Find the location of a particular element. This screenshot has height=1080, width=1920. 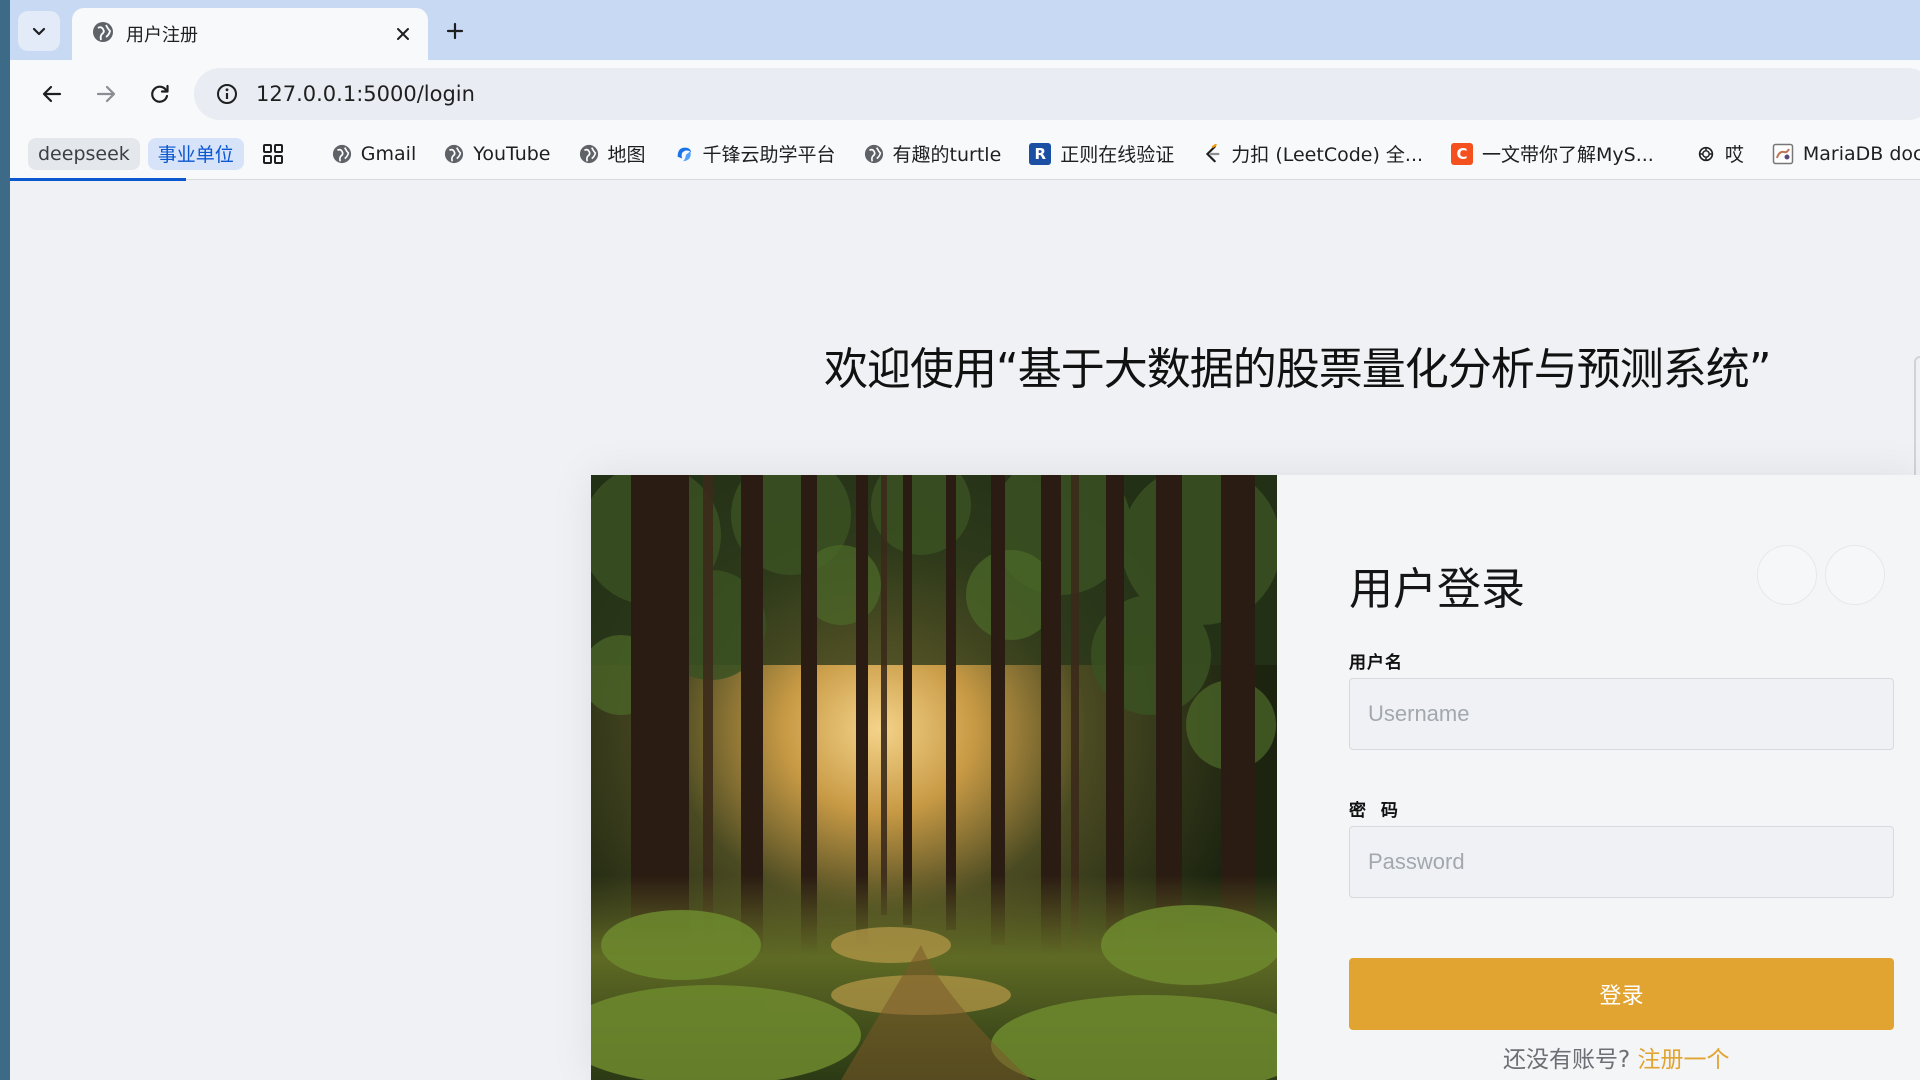

qianfeng-icon is located at coordinates (684, 154).